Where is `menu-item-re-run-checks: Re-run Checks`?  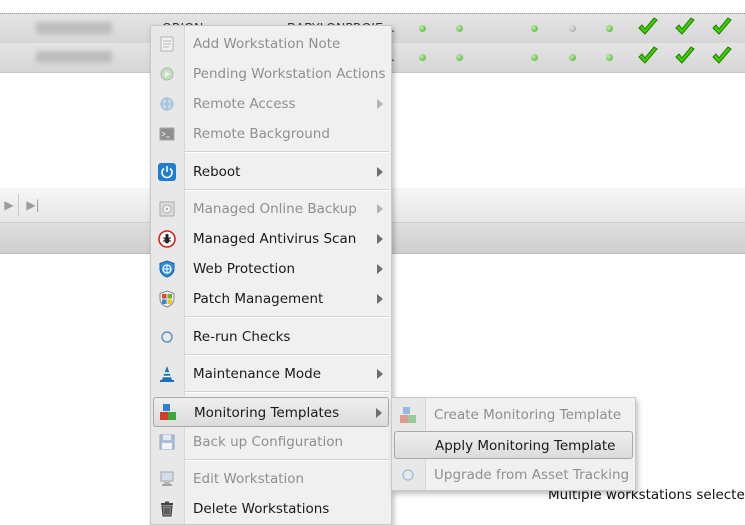
menu-item-re-run-checks: Re-run Checks is located at coordinates (271, 337).